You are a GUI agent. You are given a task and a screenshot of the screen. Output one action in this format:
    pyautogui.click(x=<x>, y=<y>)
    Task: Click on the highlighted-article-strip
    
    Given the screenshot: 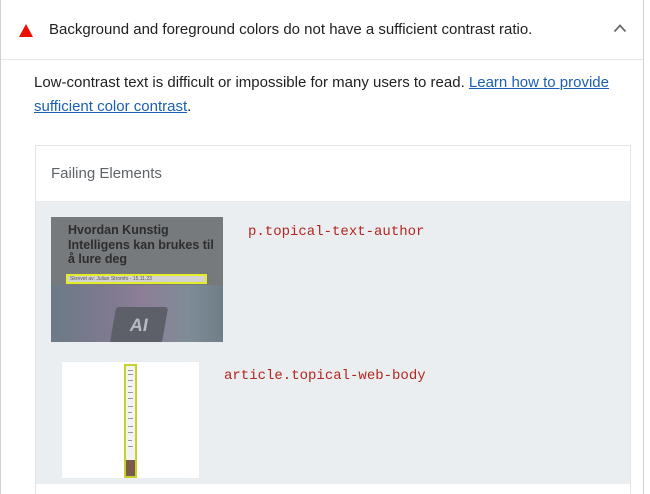 What is the action you would take?
    pyautogui.click(x=130, y=421)
    